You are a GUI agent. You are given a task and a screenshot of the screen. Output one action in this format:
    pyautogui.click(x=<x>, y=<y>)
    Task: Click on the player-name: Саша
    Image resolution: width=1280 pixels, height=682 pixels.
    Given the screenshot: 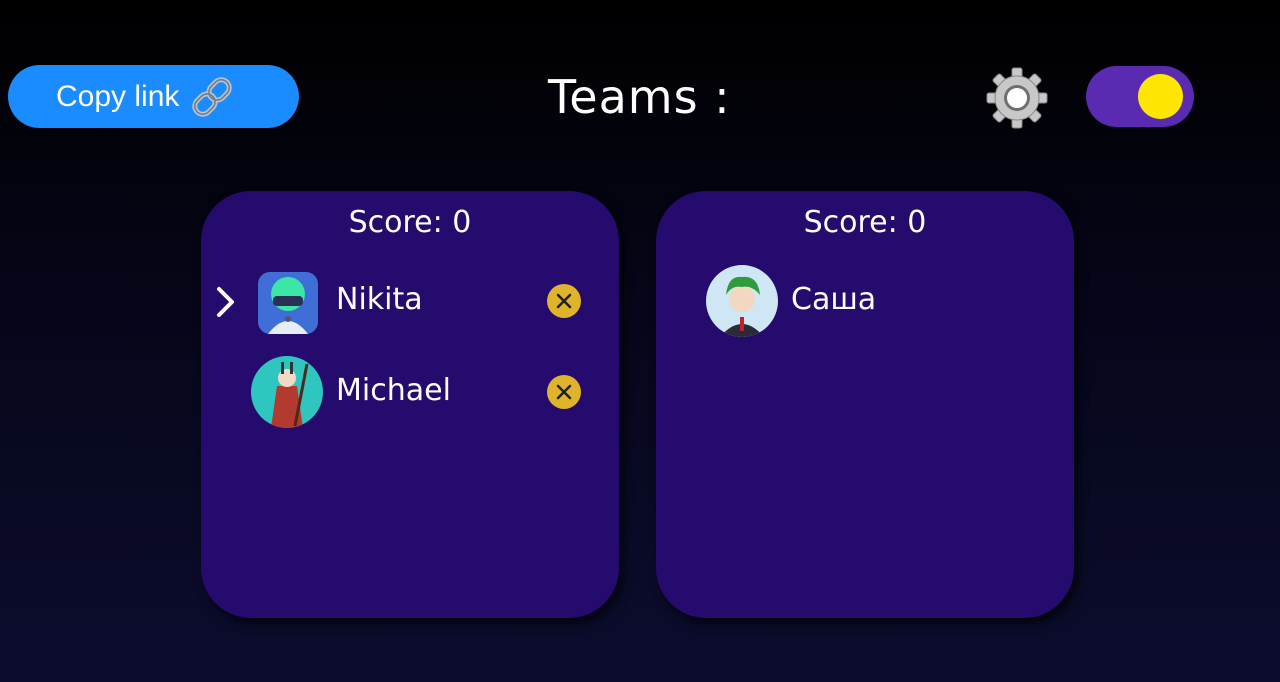 What is the action you would take?
    pyautogui.click(x=834, y=299)
    